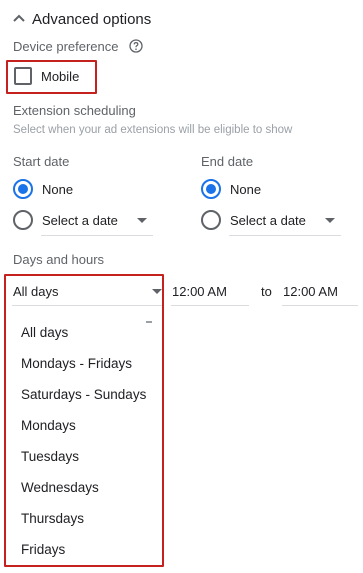 This screenshot has height=573, width=363. What do you see at coordinates (136, 46) in the screenshot?
I see `help-icon` at bounding box center [136, 46].